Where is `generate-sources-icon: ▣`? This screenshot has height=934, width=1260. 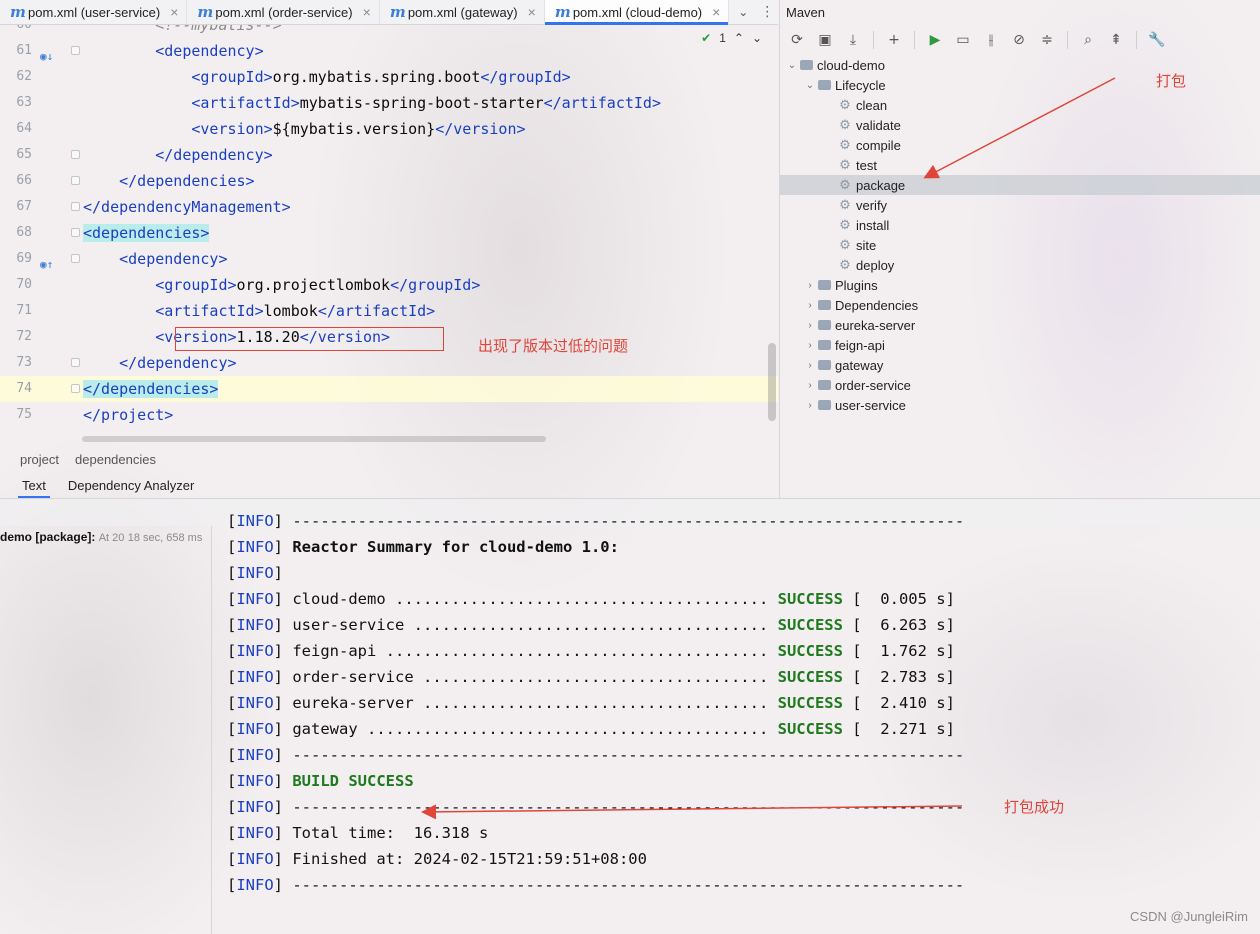
generate-sources-icon: ▣ is located at coordinates (825, 40).